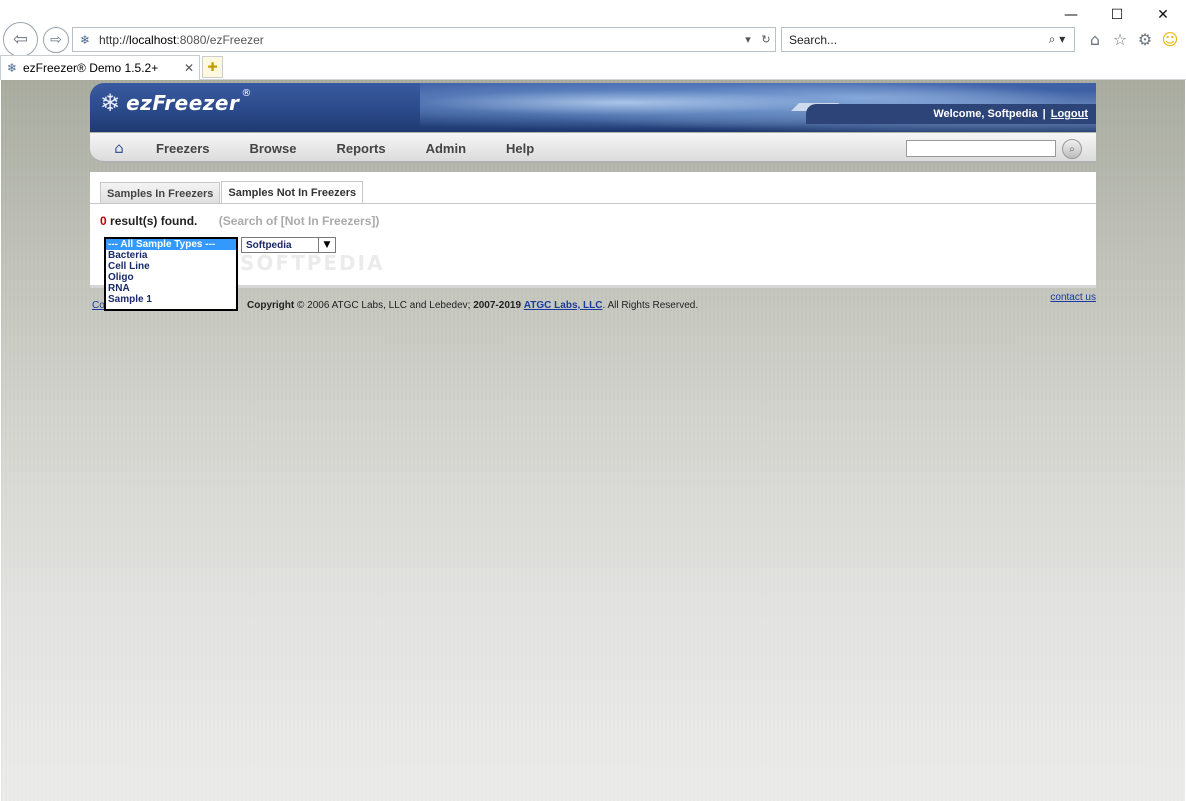 Image resolution: width=1186 pixels, height=801 pixels. What do you see at coordinates (766, 39) in the screenshot?
I see `refresh-icon: ↻` at bounding box center [766, 39].